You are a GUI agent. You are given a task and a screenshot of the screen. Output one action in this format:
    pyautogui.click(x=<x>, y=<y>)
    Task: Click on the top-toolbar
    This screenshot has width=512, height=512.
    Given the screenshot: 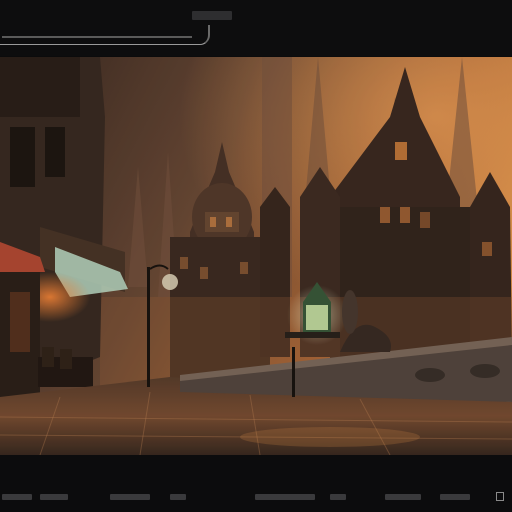 What is the action you would take?
    pyautogui.click(x=256, y=28)
    